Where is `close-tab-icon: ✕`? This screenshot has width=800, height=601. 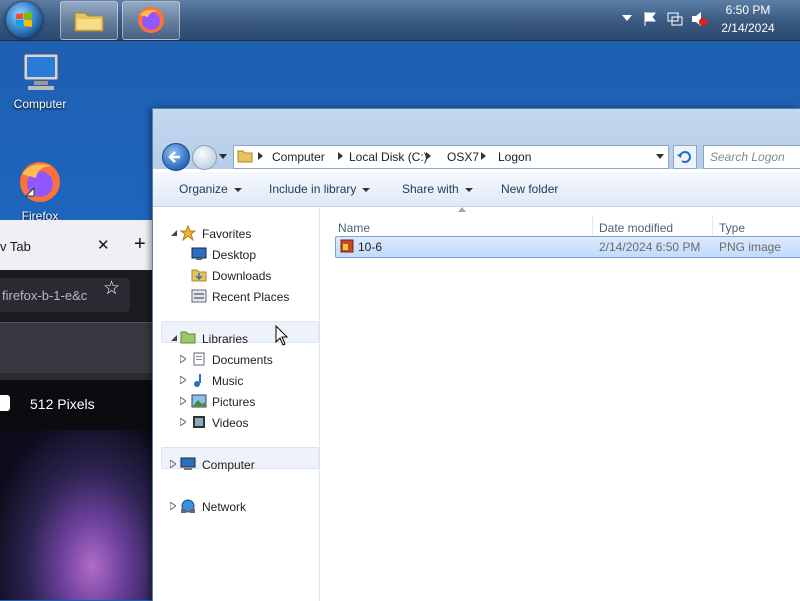
close-tab-icon: ✕ is located at coordinates (103, 245).